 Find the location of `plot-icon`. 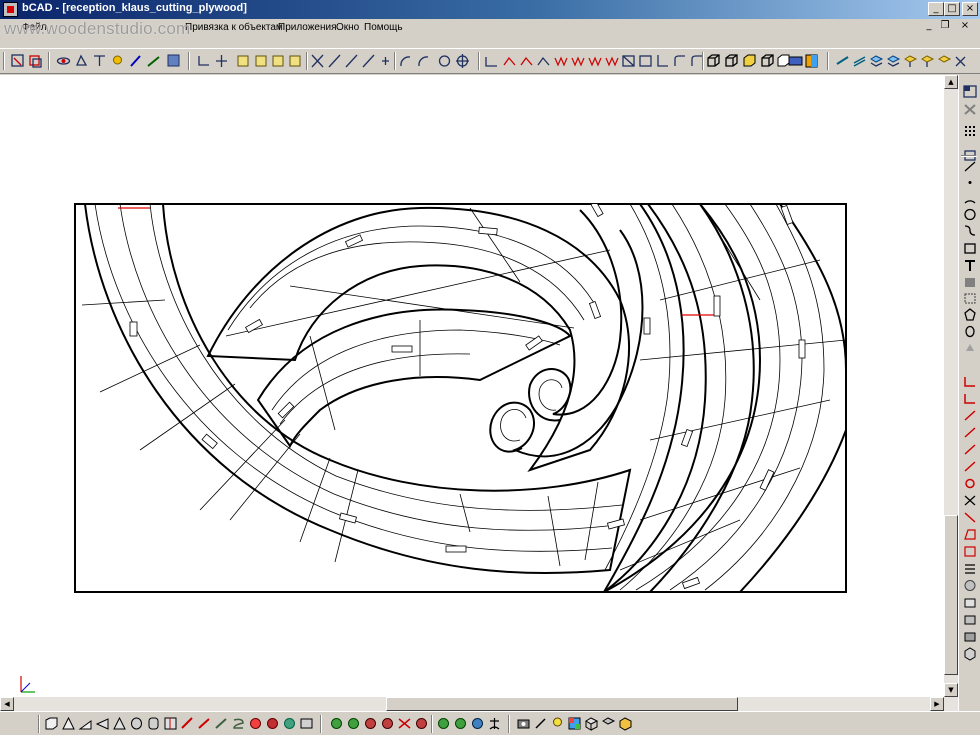

plot-icon is located at coordinates (970, 602).